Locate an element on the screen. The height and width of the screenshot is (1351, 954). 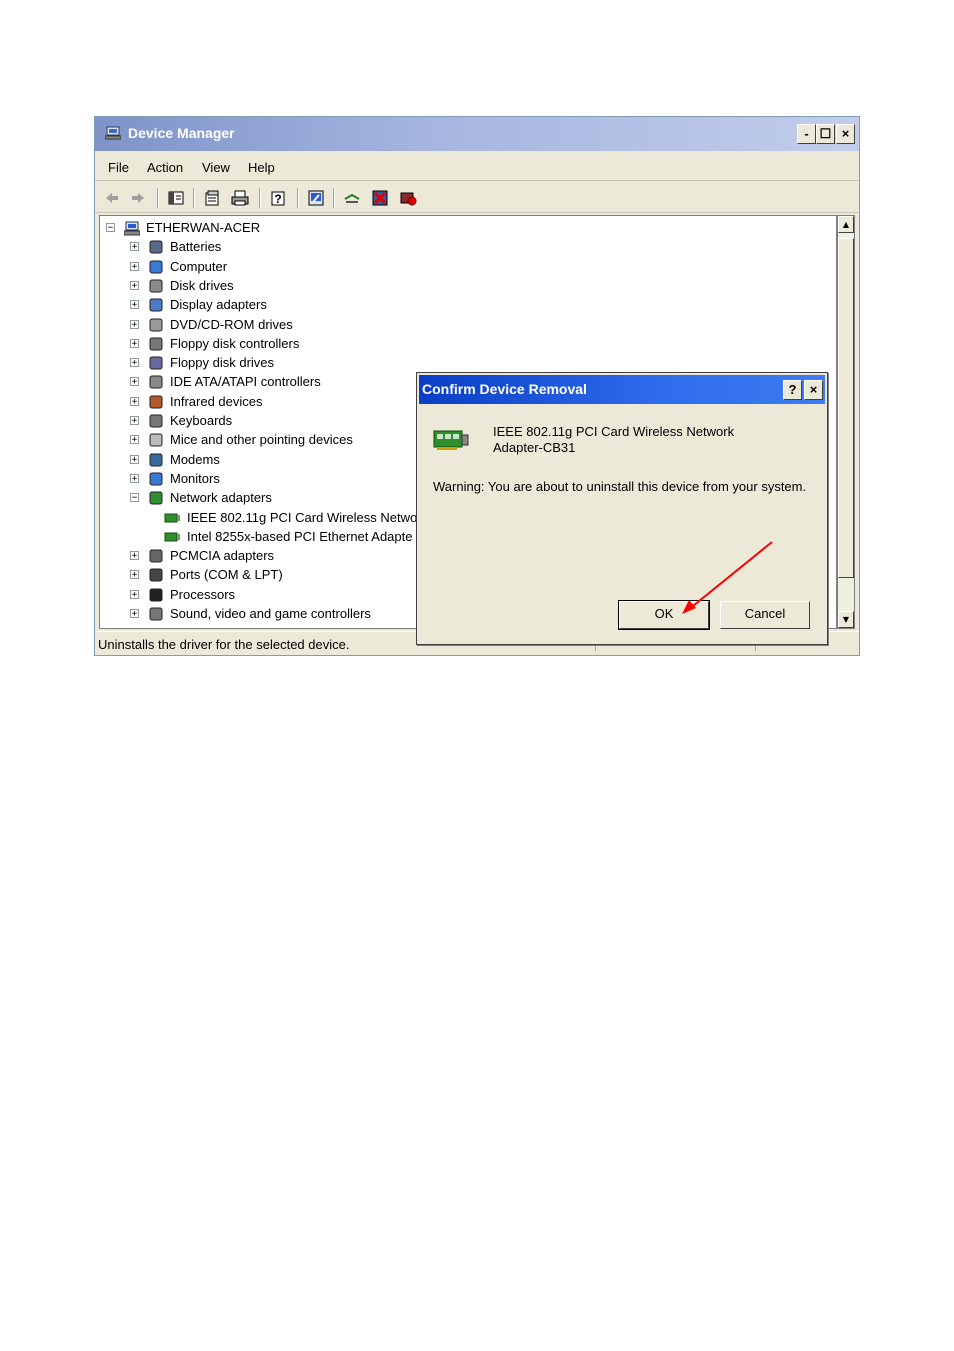
print-icon is located at coordinates (240, 198).